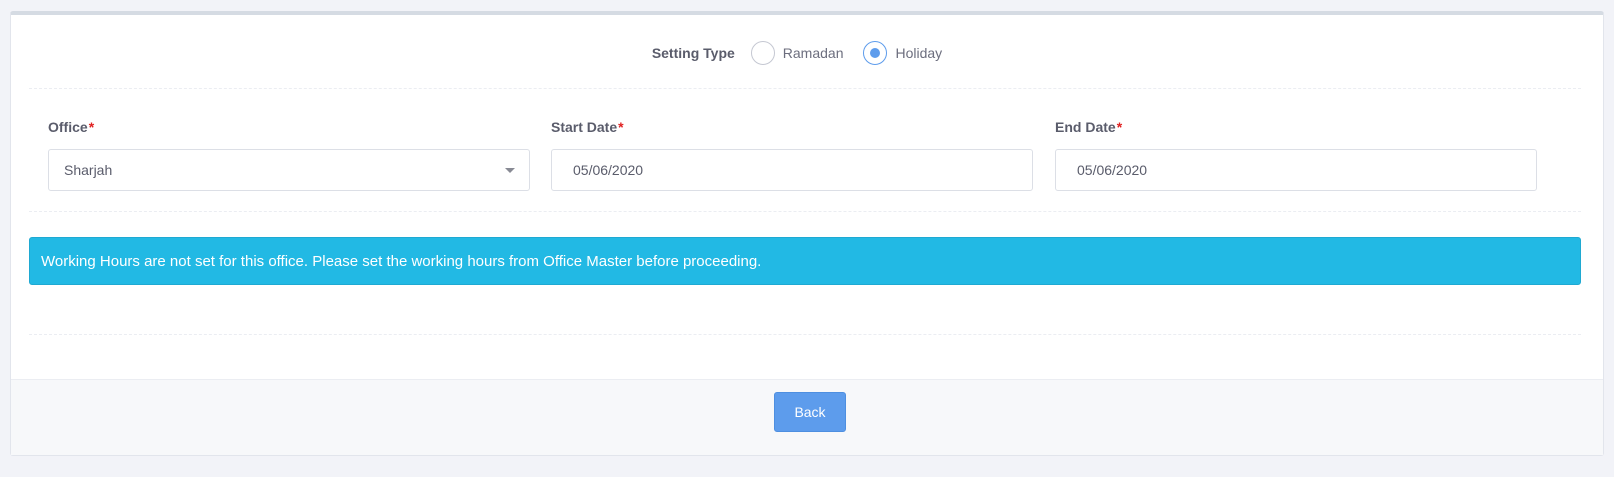  What do you see at coordinates (88, 170) in the screenshot?
I see `office-select-value: Sharjah` at bounding box center [88, 170].